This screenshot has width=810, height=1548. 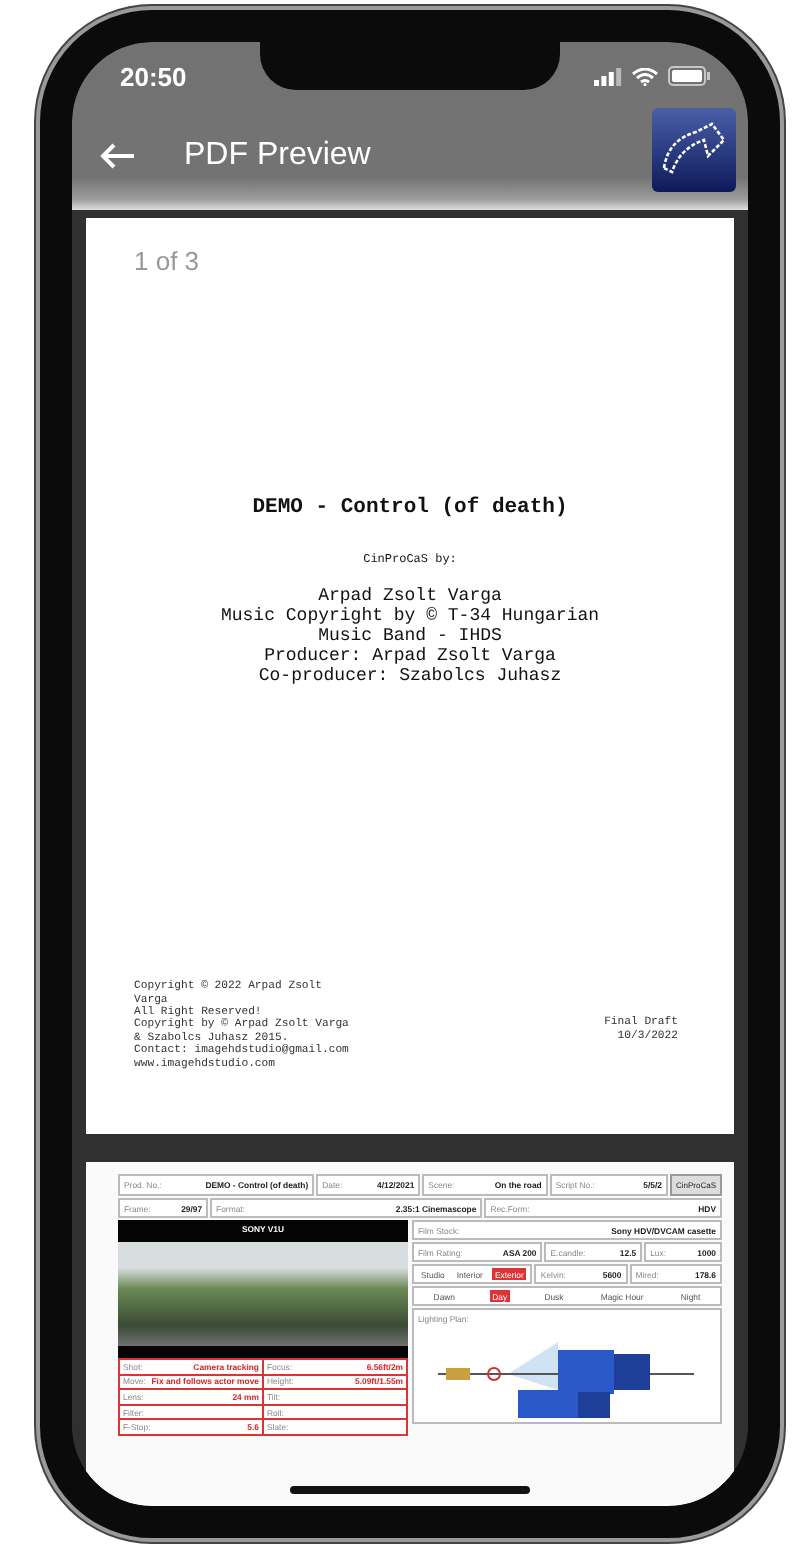 What do you see at coordinates (690, 76) in the screenshot?
I see `battery-icon` at bounding box center [690, 76].